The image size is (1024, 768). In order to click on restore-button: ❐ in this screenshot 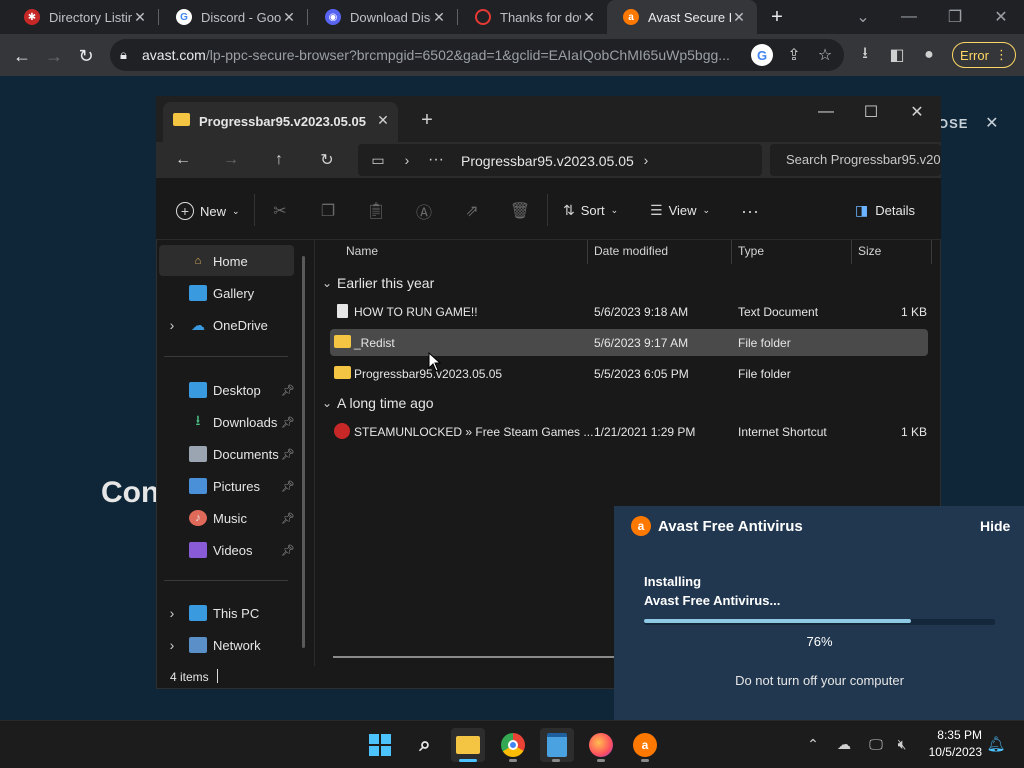, I will do `click(955, 17)`.